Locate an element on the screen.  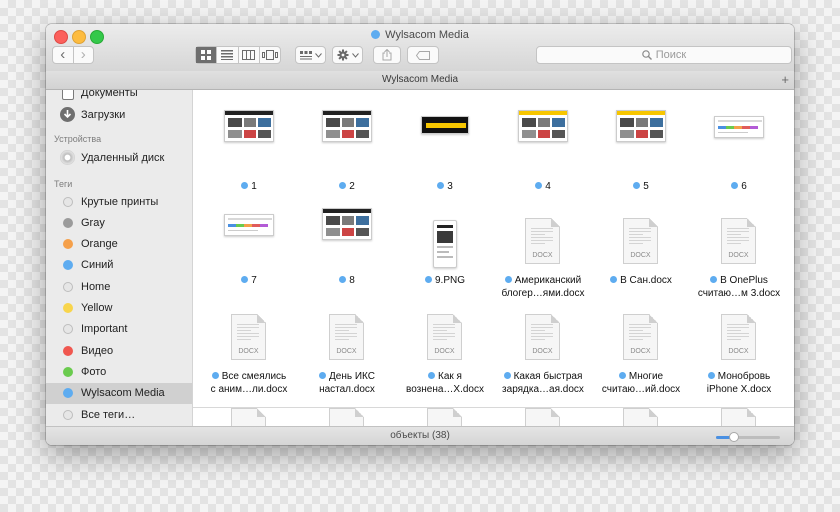
icon-size-slider is located at coordinates (748, 437).